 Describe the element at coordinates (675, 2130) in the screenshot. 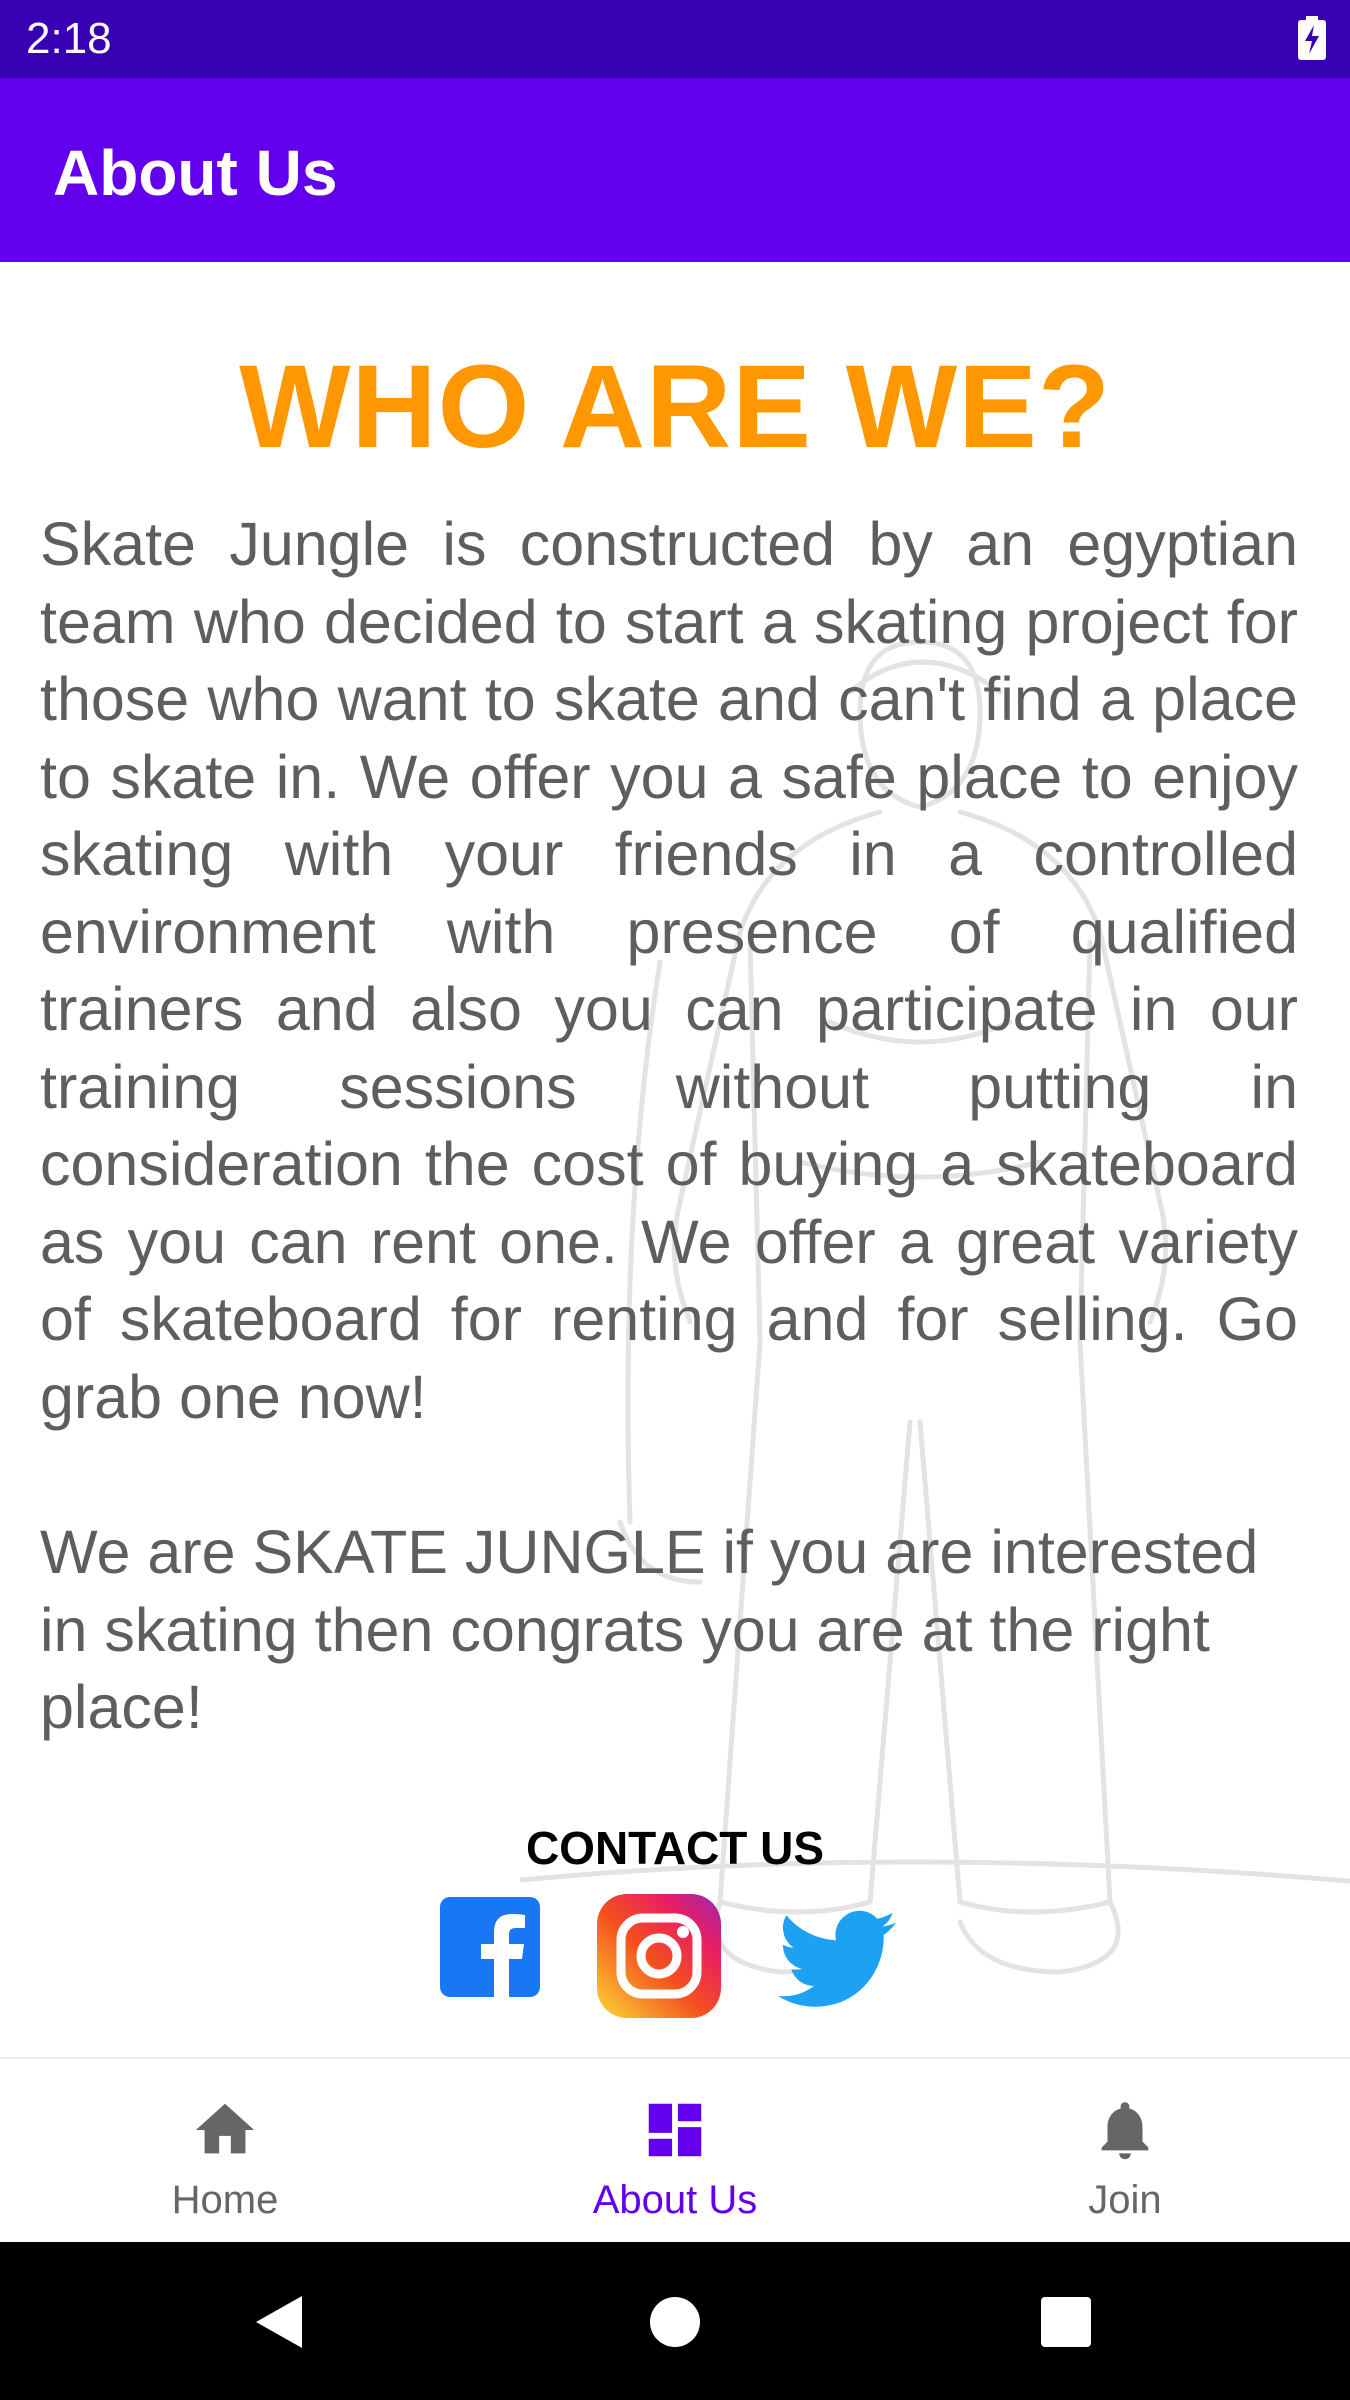

I see `dashboard-icon` at that location.